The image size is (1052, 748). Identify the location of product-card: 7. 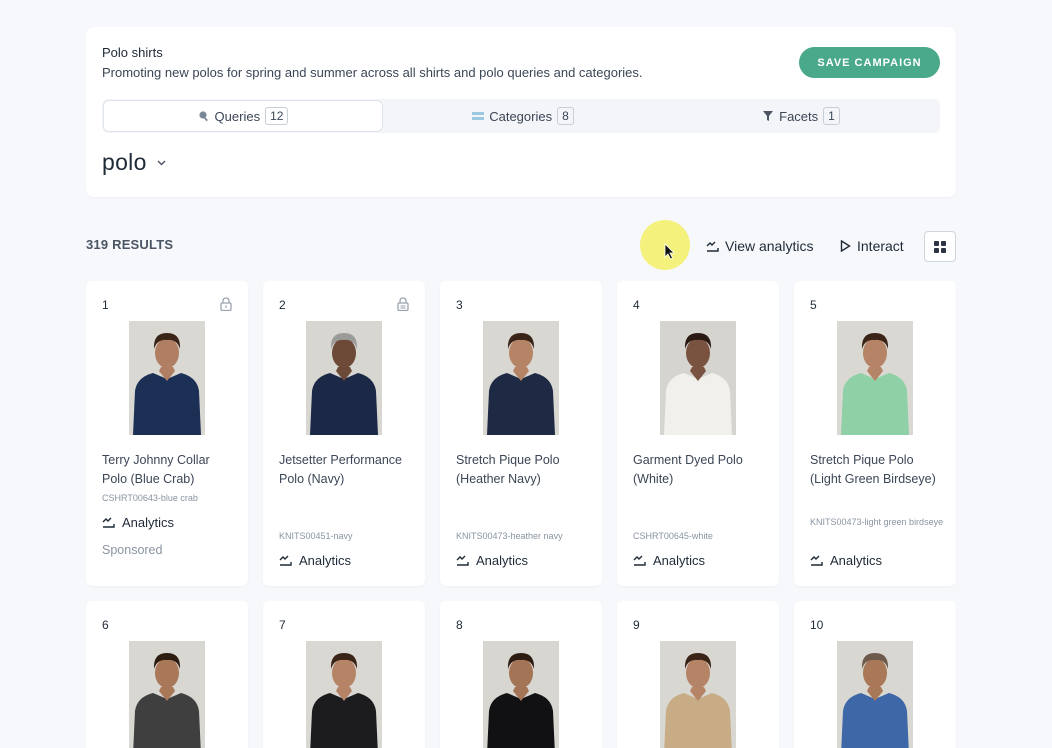
(344, 674).